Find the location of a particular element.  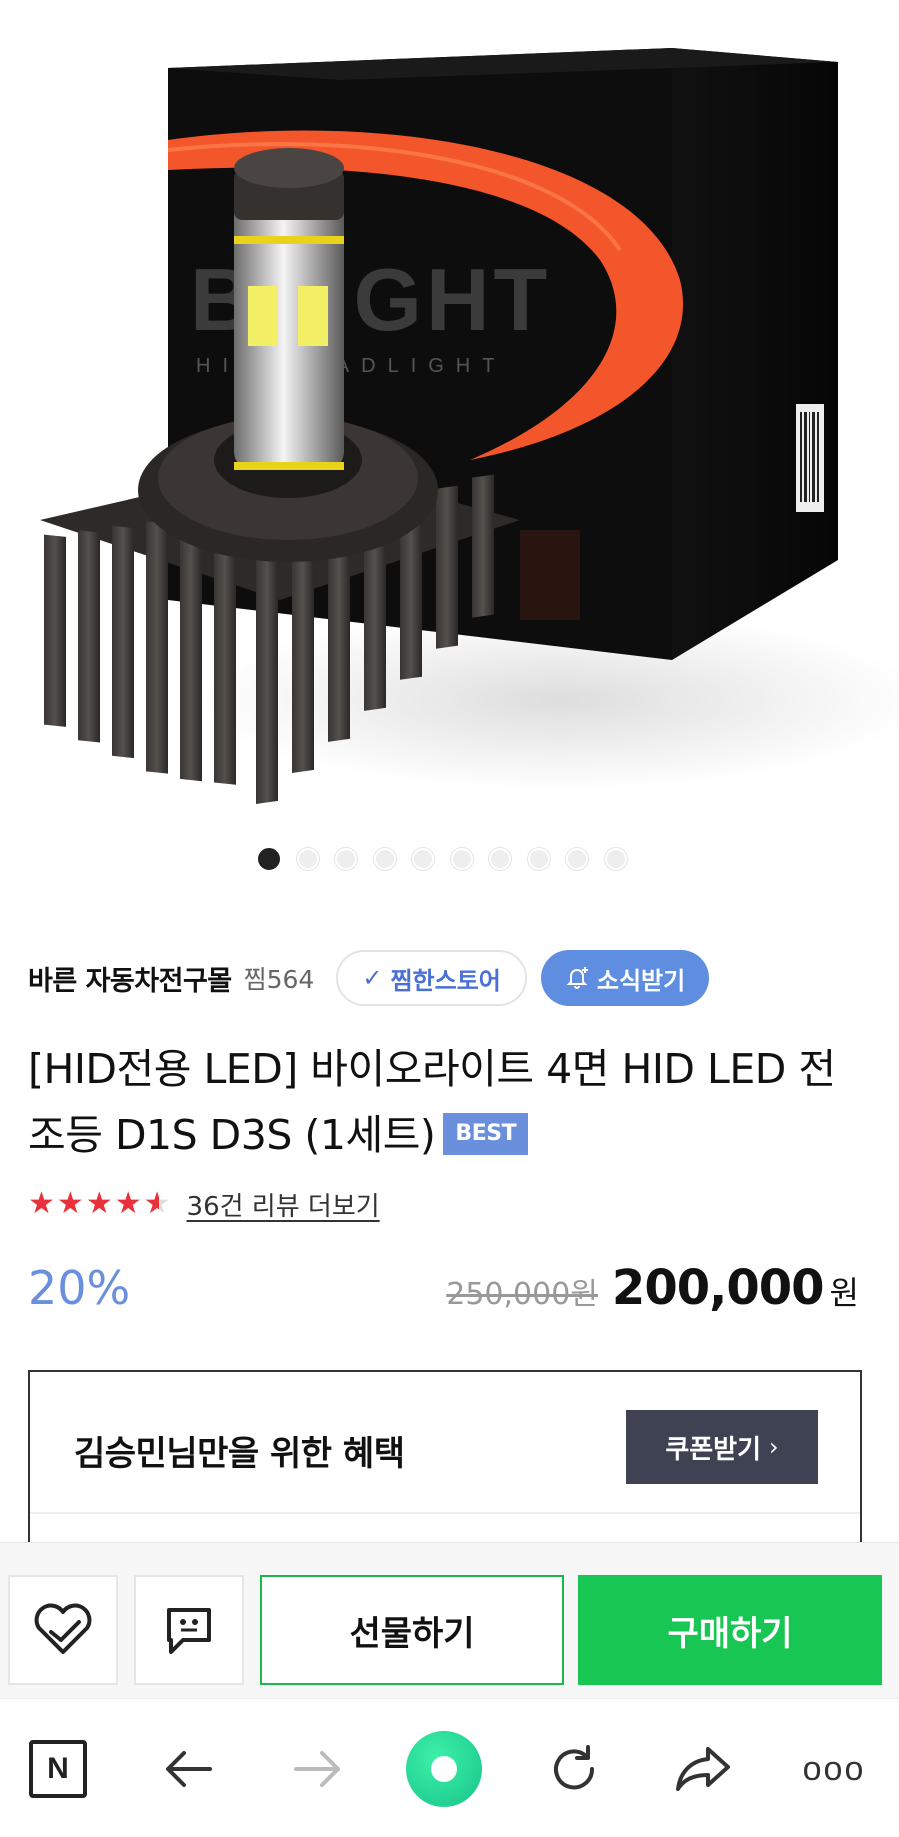

star-rating: ★ ★ ★ ★ ★ is located at coordinates (99, 1204).